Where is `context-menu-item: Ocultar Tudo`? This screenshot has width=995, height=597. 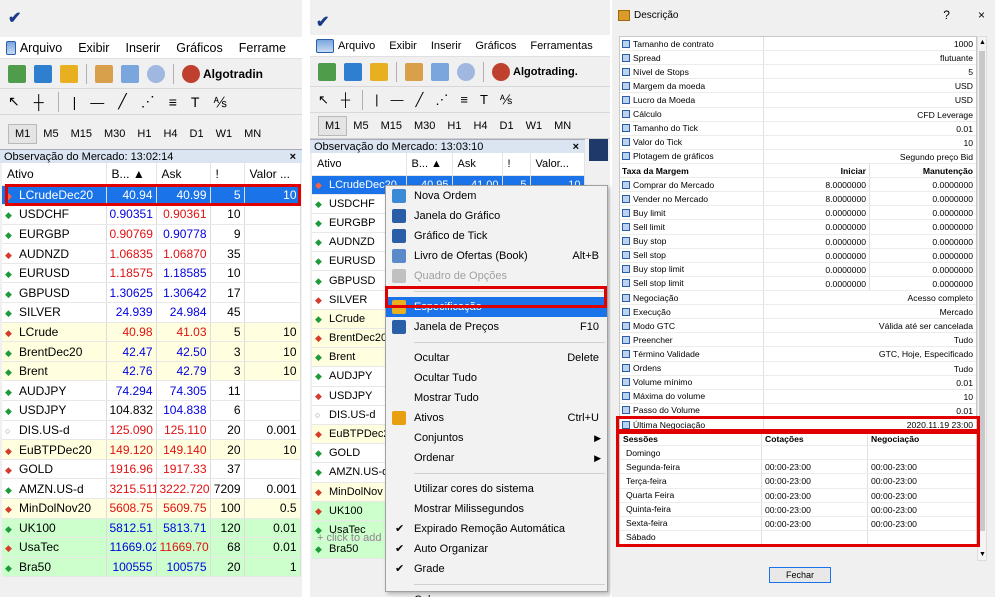
context-menu-item: Ocultar Tudo is located at coordinates (496, 378).